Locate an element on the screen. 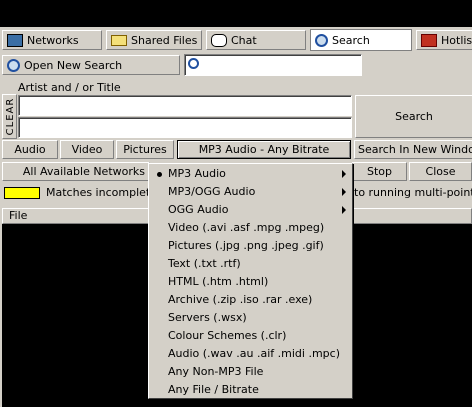 The image size is (472, 407). menu-item-label: Video (.avi .asf .mpg .mpeg) is located at coordinates (246, 227).